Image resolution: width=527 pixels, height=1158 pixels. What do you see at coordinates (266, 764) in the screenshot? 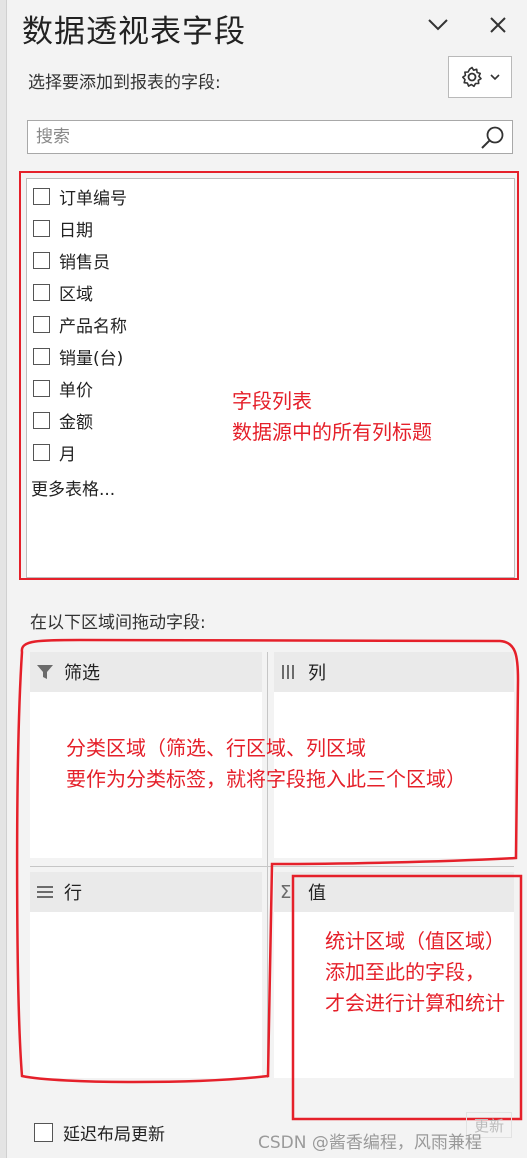
I see `category-annotation: 分类区域（筛选、行区域、列区域 要作为分类标签，就将字段拖入此三个区域）` at bounding box center [266, 764].